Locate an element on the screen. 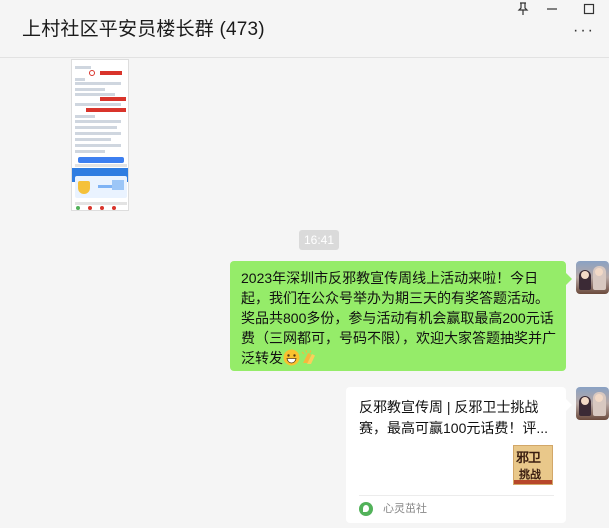 Image resolution: width=609 pixels, height=528 pixels. link-thumbnail: 邪卫 挑战 is located at coordinates (533, 465).